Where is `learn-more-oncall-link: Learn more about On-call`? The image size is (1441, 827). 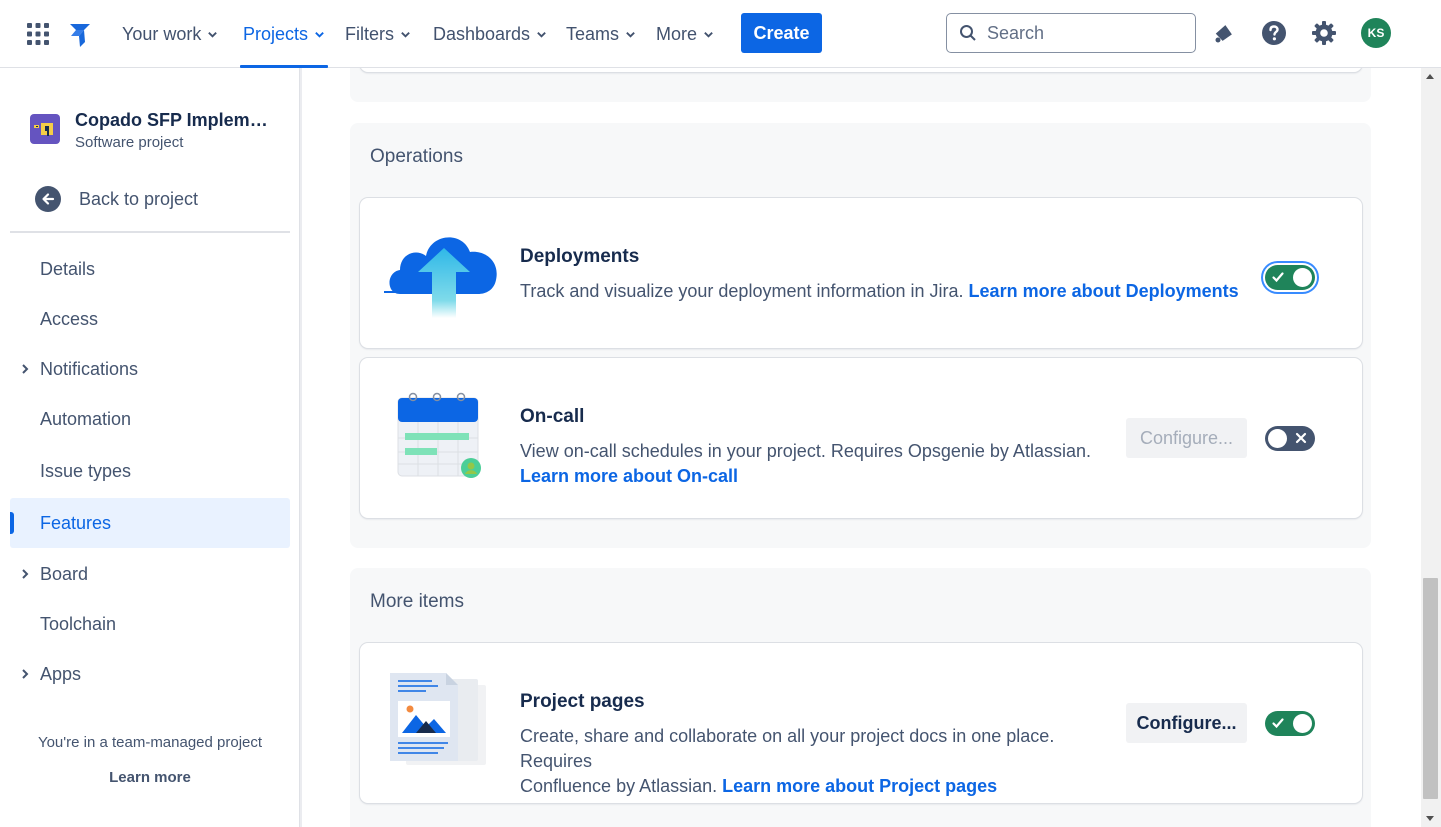
learn-more-oncall-link: Learn more about On-call is located at coordinates (629, 476).